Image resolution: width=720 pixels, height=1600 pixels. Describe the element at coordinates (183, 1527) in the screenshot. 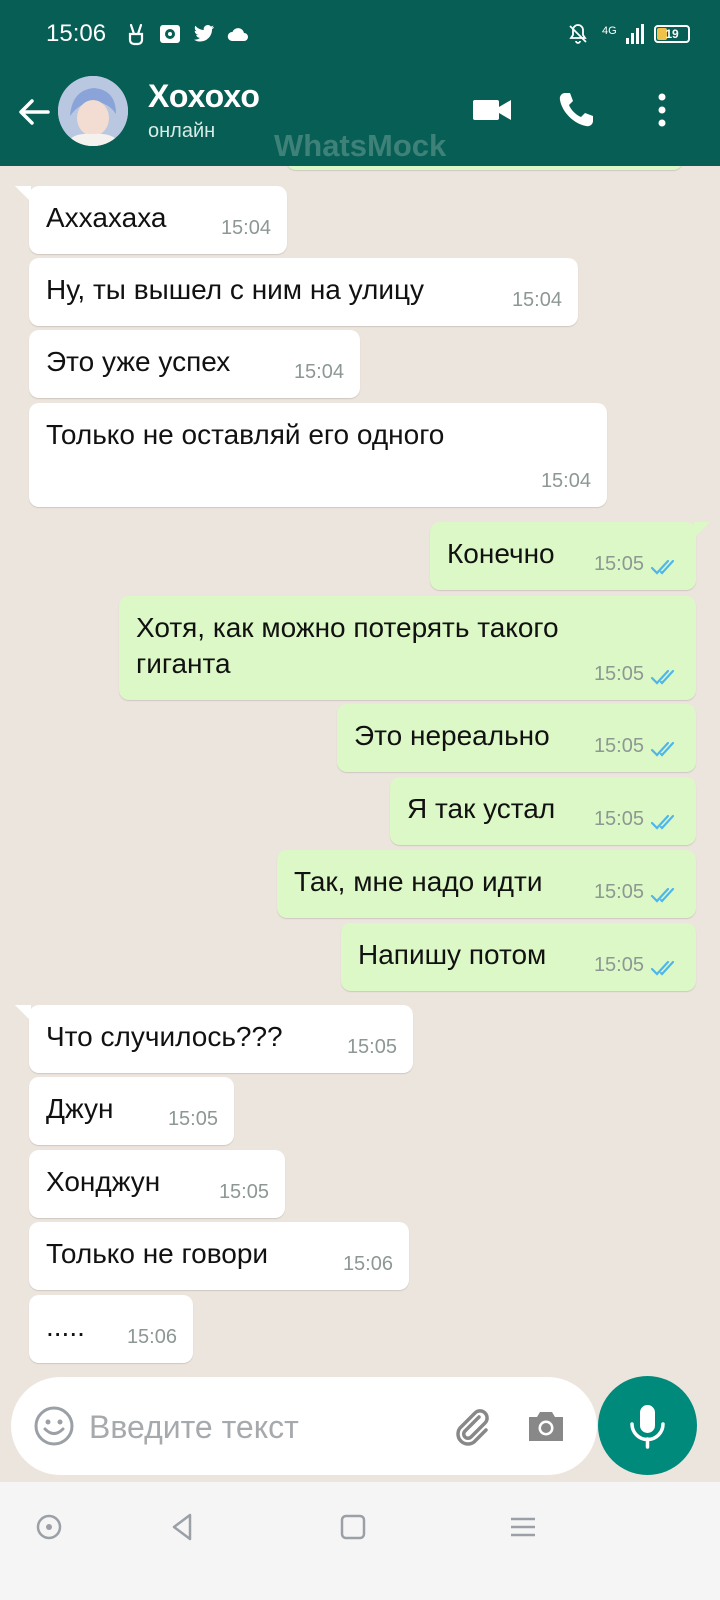

I see `back-nav-icon` at that location.